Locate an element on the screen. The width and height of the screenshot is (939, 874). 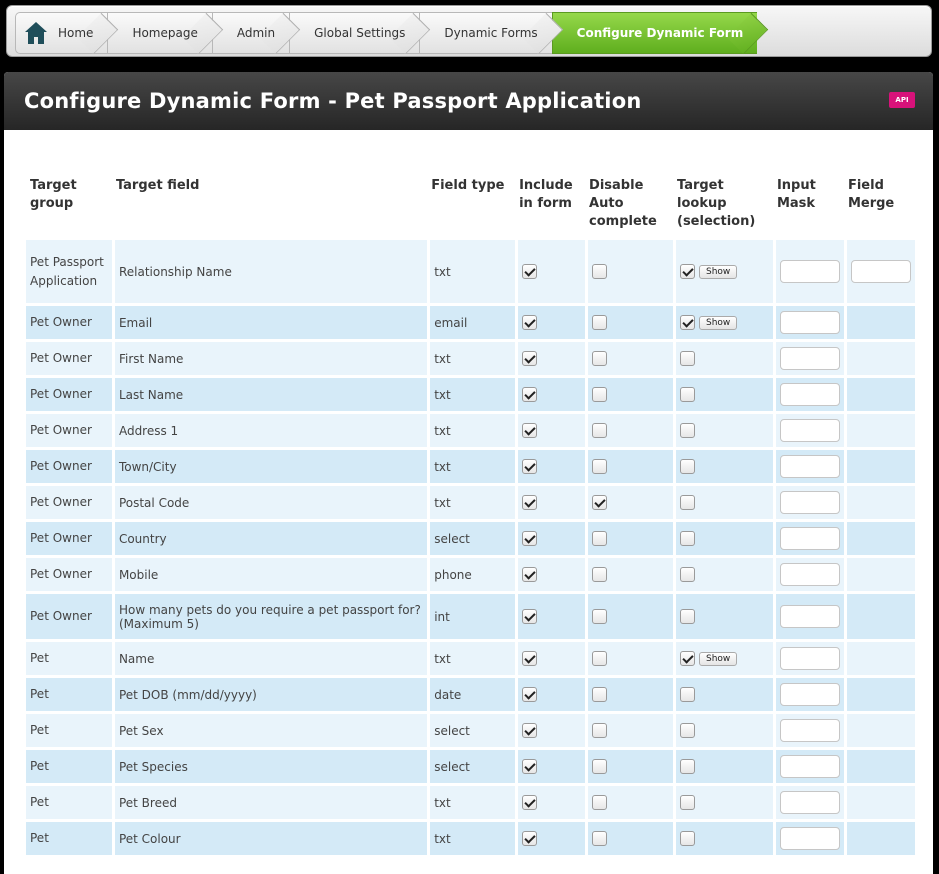
breadcrumb-item-home: Home is located at coordinates (61, 33).